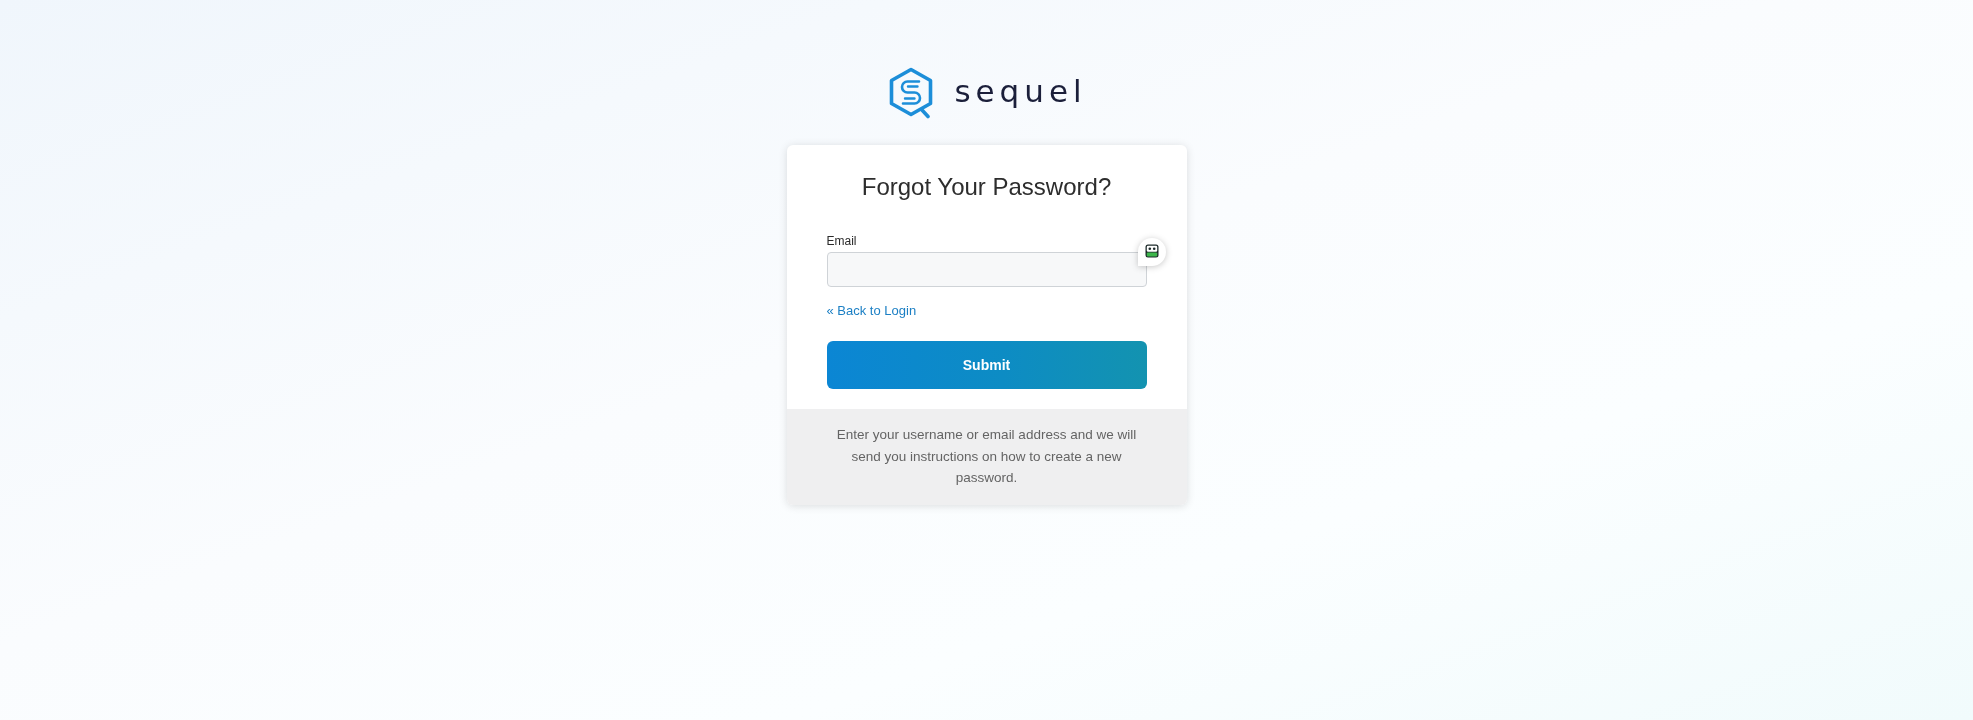 The image size is (1973, 720). Describe the element at coordinates (871, 311) in the screenshot. I see `back-to-login-link: « Back to Login` at that location.